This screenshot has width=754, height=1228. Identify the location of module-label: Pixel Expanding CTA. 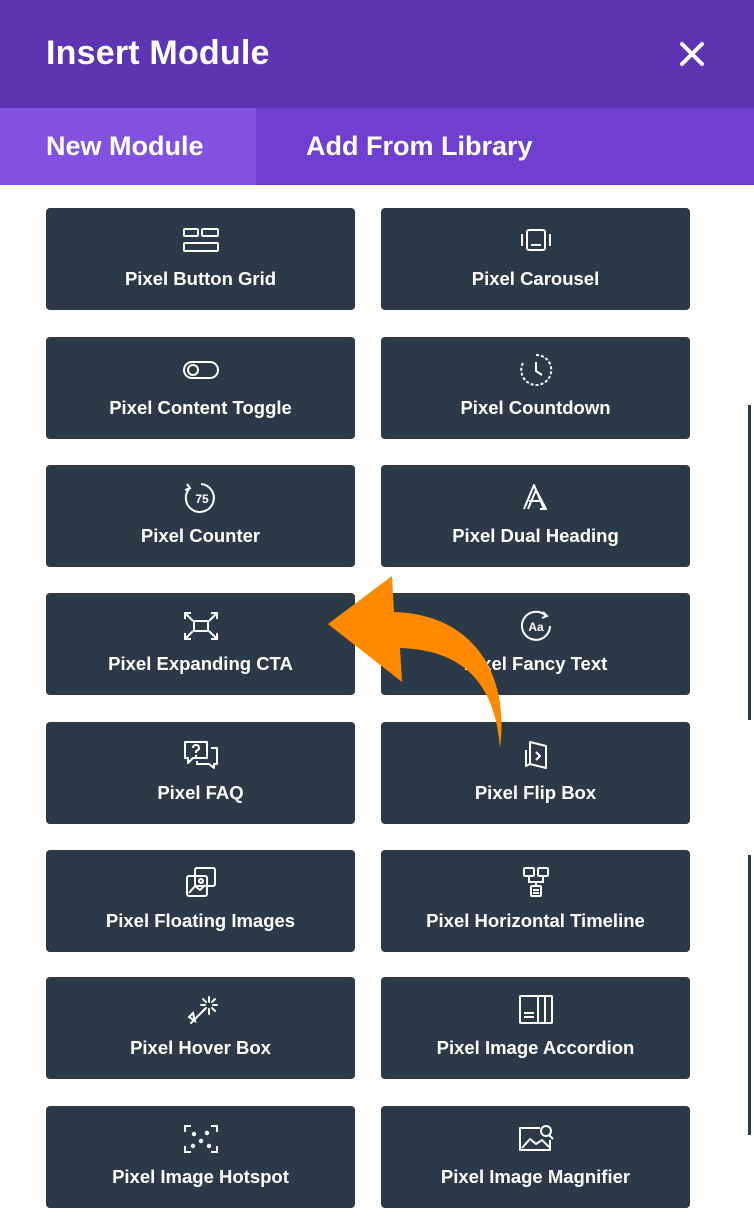
(200, 663).